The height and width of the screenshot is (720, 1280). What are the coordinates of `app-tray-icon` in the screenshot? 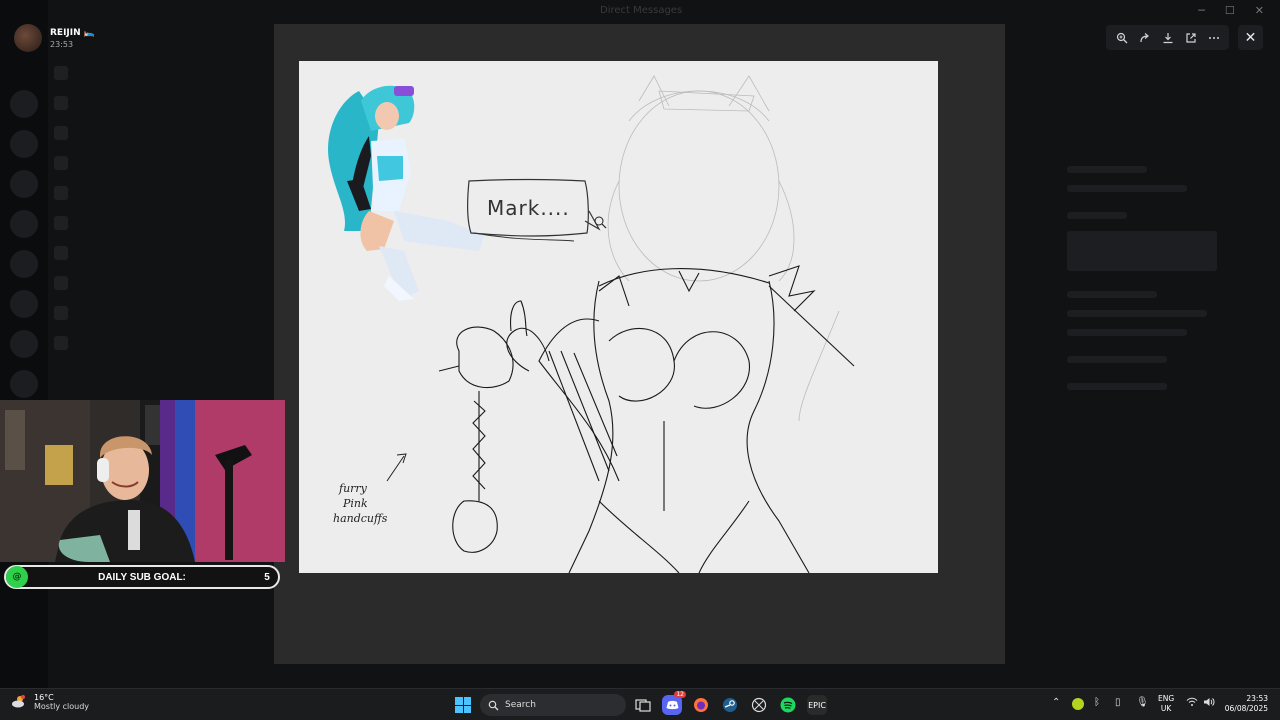 It's located at (1078, 704).